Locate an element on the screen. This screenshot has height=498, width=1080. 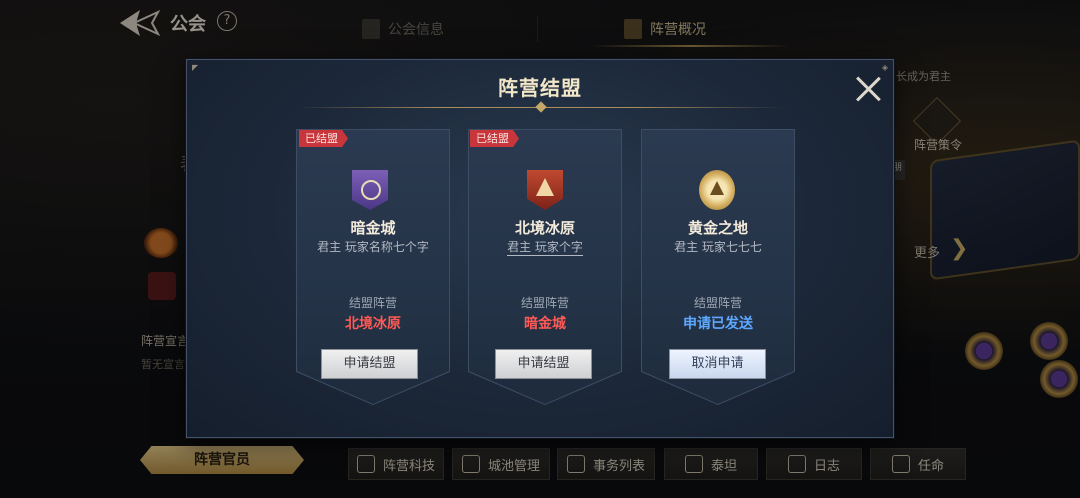
faction-leader-text: 君主 玩家个字 is located at coordinates (545, 248).